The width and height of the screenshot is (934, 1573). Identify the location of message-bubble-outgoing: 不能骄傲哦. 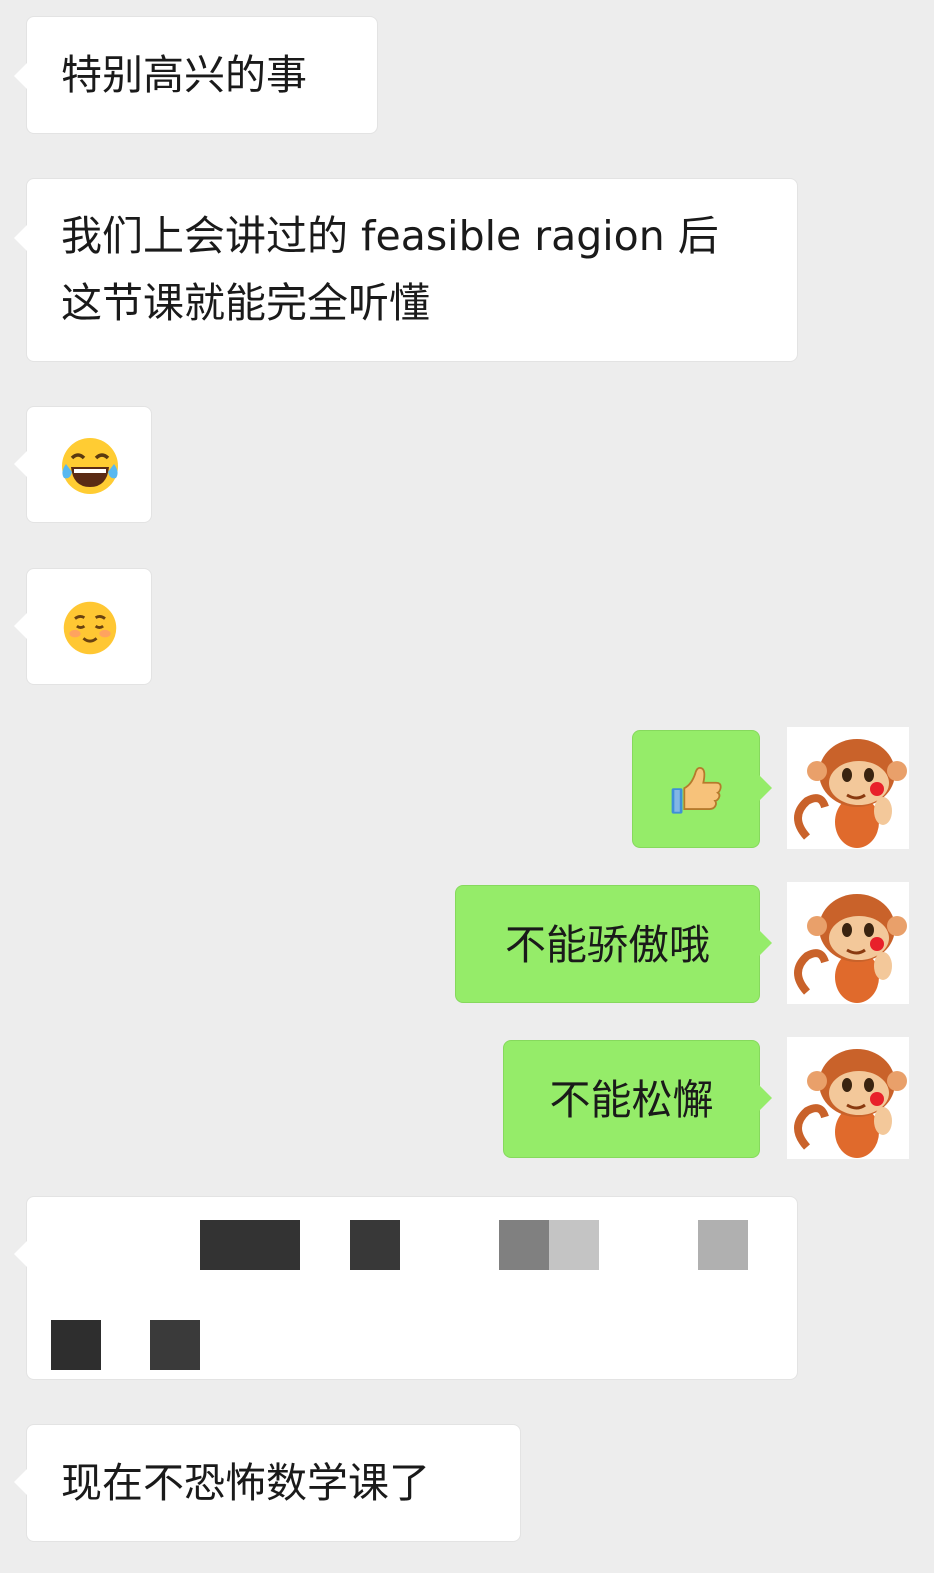
(613, 944).